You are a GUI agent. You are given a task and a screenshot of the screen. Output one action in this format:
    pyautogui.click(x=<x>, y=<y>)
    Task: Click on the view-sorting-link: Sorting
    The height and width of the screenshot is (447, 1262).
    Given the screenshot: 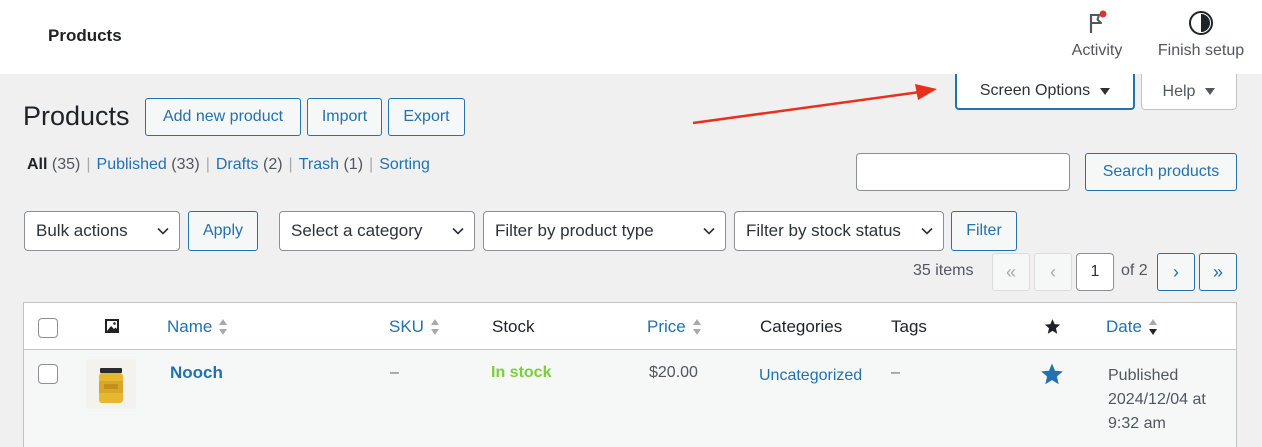 What is the action you would take?
    pyautogui.click(x=404, y=164)
    